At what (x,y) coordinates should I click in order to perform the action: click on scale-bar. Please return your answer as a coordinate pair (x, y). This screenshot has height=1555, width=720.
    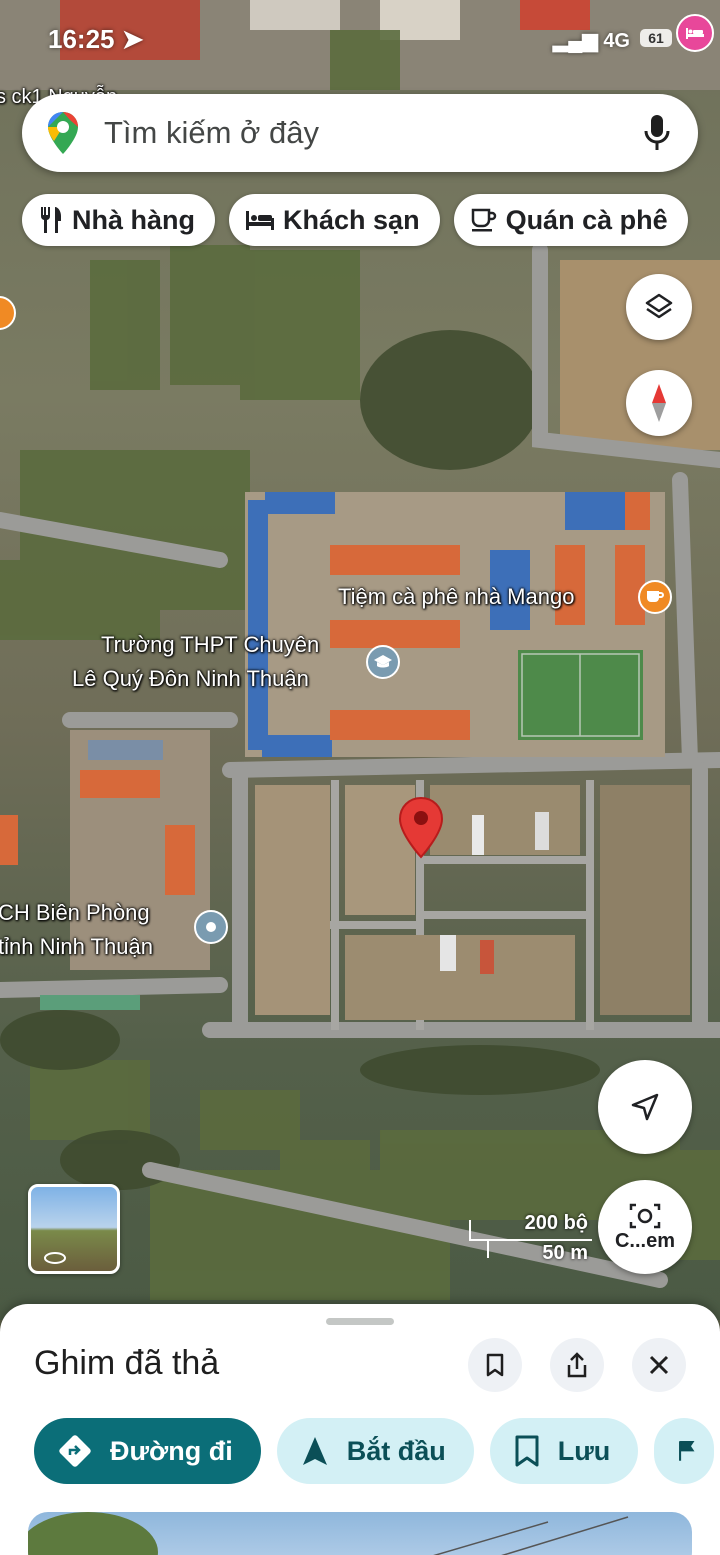
    Looking at the image, I should click on (530, 1239).